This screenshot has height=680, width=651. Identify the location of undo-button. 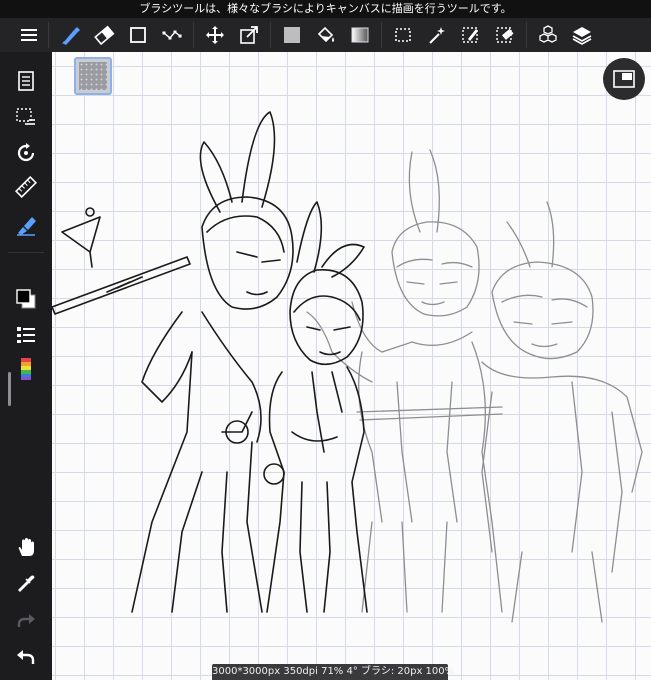
(26, 657).